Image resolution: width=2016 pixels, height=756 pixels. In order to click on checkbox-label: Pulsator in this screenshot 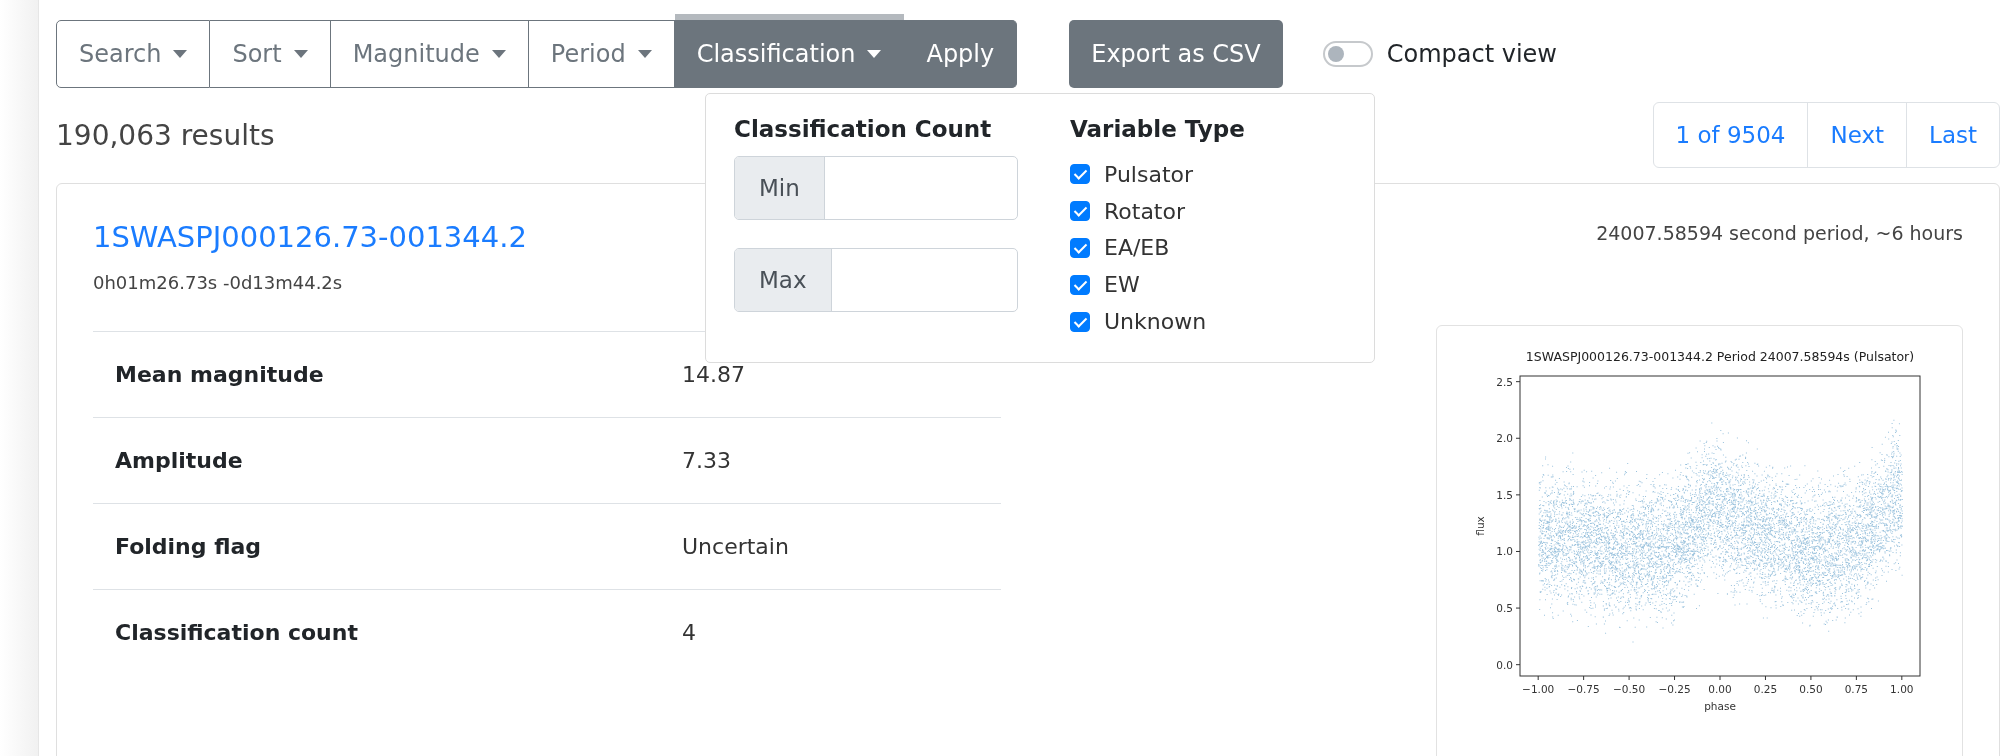, I will do `click(1148, 174)`.